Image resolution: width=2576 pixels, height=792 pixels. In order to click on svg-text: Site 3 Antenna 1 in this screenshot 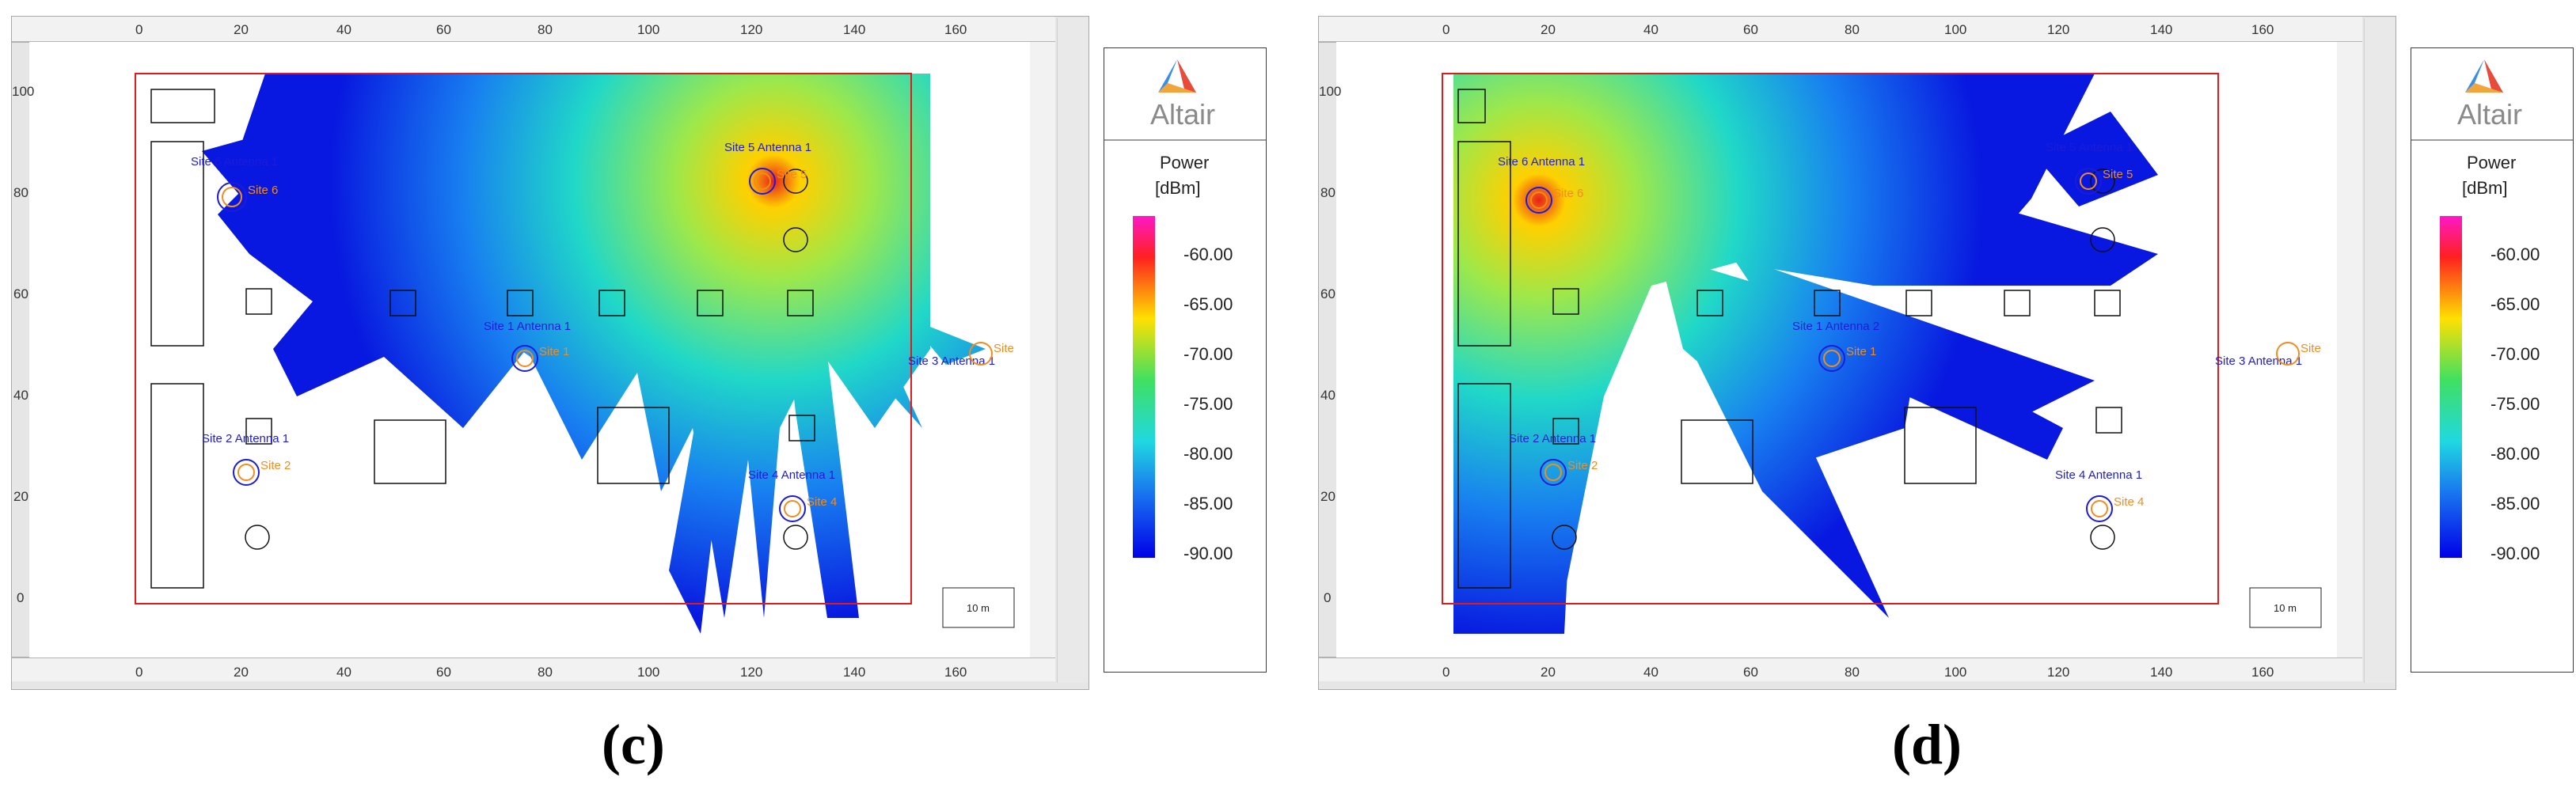, I will do `click(2258, 361)`.